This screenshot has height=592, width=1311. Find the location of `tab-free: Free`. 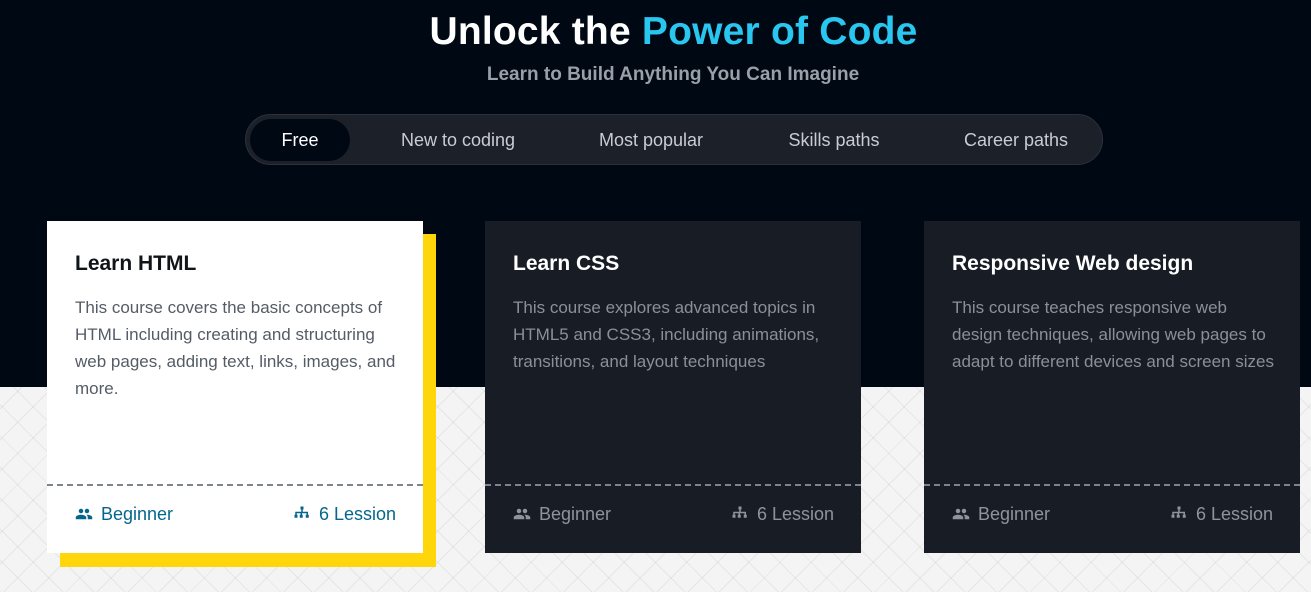

tab-free: Free is located at coordinates (300, 140).